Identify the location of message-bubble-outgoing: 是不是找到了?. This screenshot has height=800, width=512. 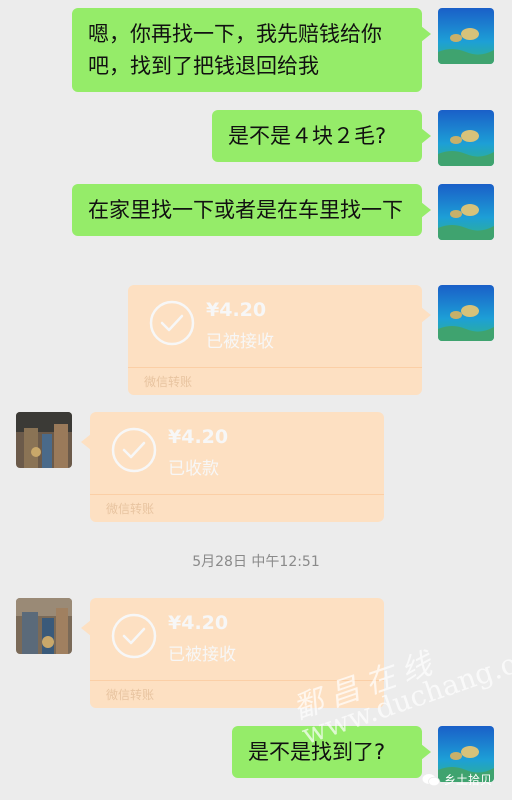
(331, 752).